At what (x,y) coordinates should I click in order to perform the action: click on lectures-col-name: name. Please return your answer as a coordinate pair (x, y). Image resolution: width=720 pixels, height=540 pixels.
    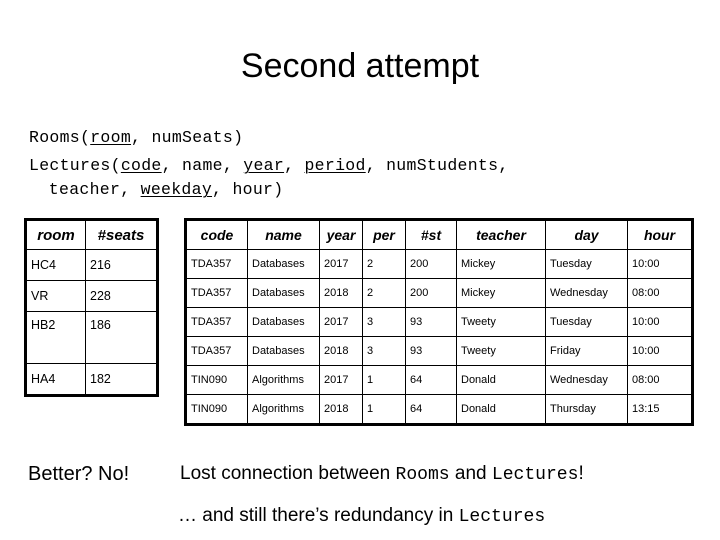
    Looking at the image, I should click on (283, 234).